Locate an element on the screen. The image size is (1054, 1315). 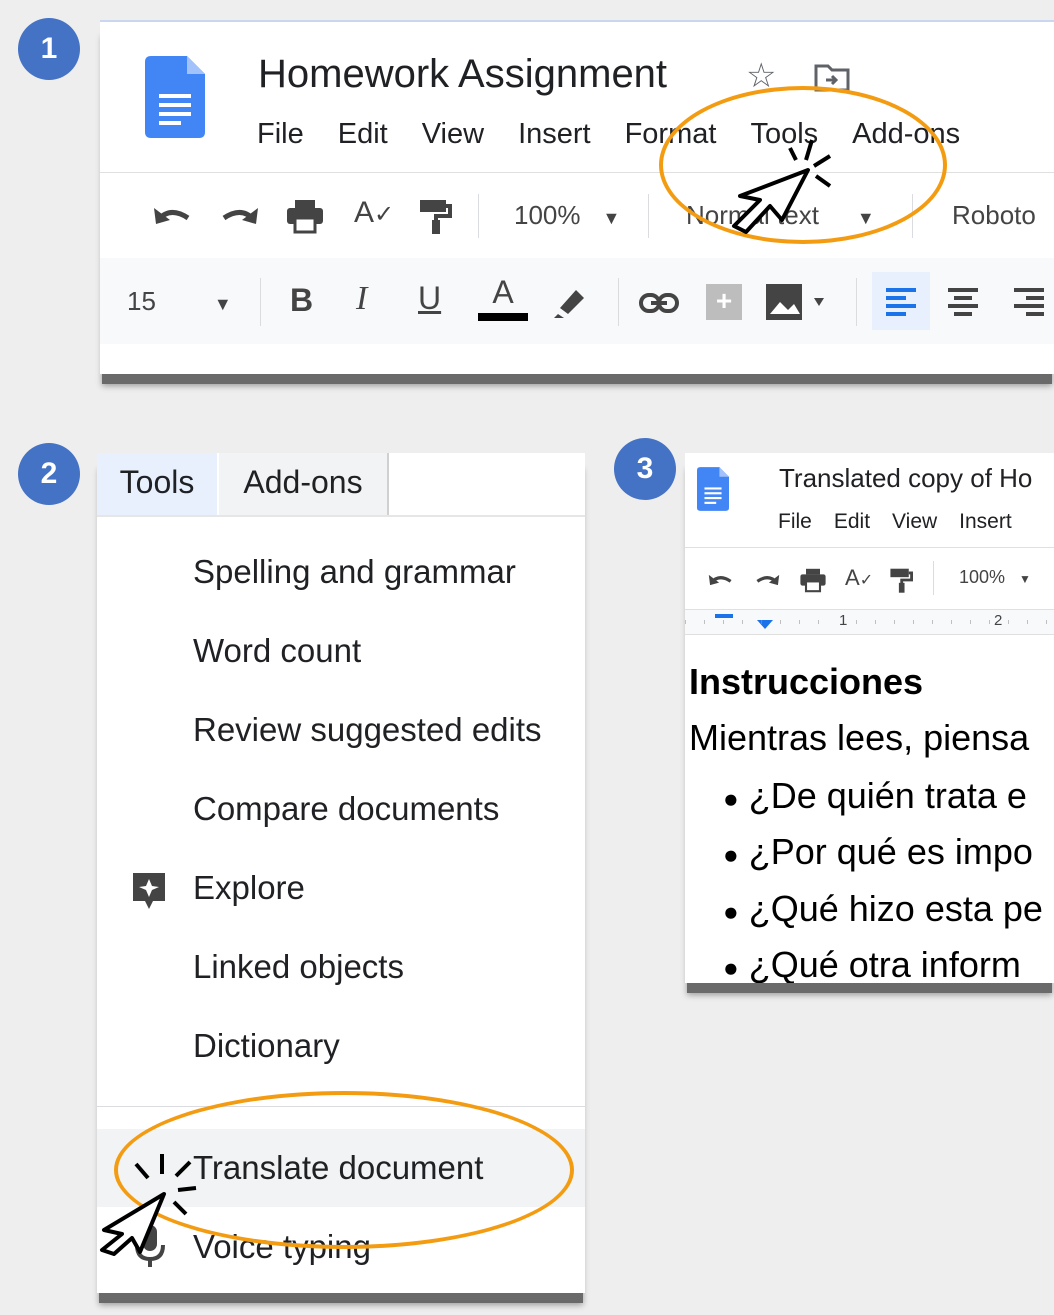
list-item: ● ¿Qué otra inform is located at coordinates (883, 960).